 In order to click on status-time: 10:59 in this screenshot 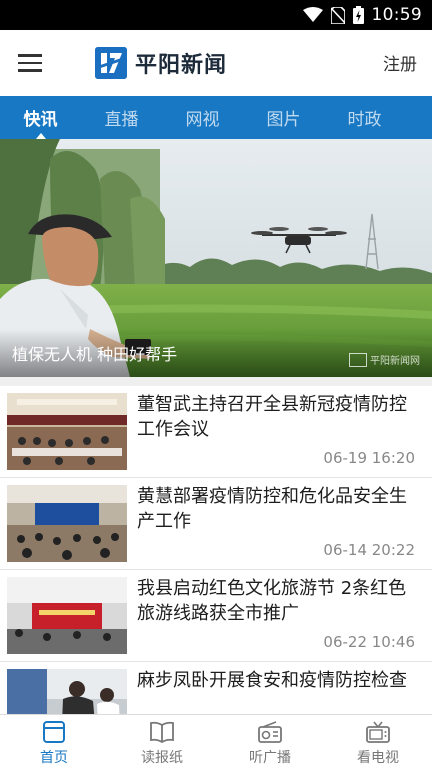, I will do `click(396, 15)`.